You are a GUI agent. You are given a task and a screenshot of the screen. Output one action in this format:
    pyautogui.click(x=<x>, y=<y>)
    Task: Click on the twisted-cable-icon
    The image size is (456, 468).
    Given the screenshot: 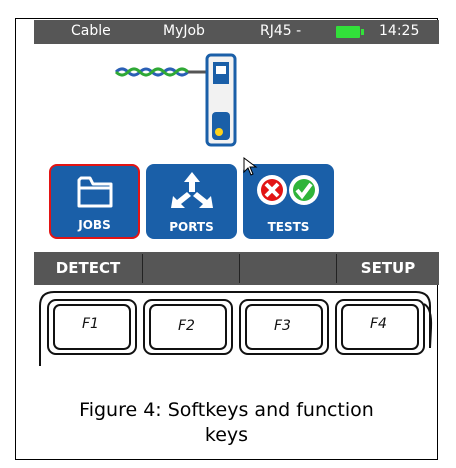 What is the action you would take?
    pyautogui.click(x=152, y=72)
    